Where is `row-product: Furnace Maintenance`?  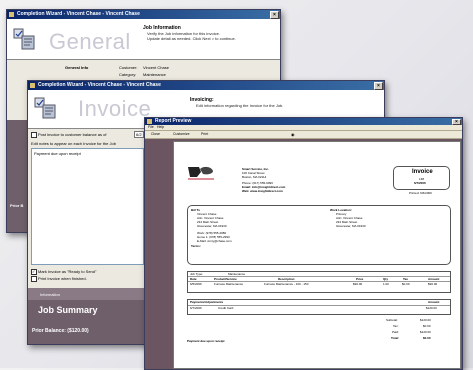 row-product: Furnace Maintenance is located at coordinates (229, 284).